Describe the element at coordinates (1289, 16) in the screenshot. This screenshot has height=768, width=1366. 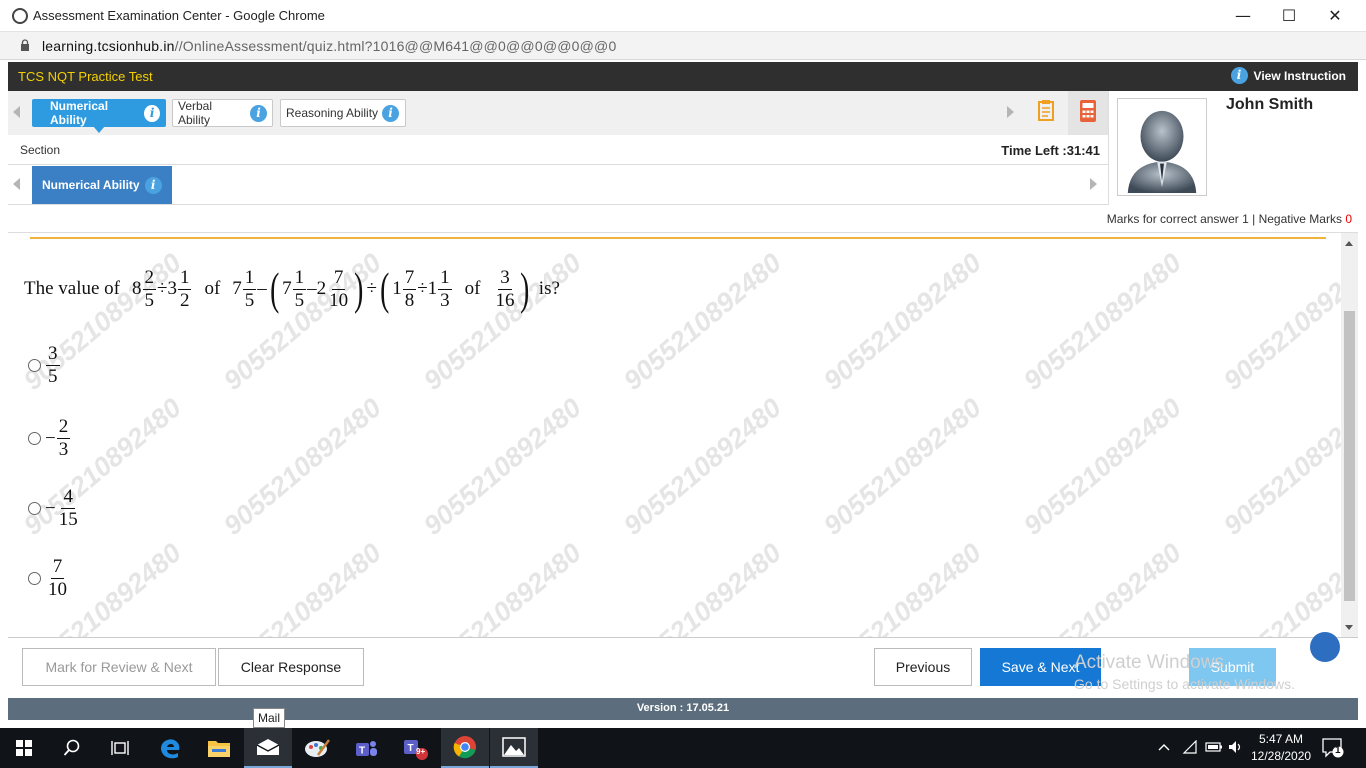
I see `maximize-button: ☐` at that location.